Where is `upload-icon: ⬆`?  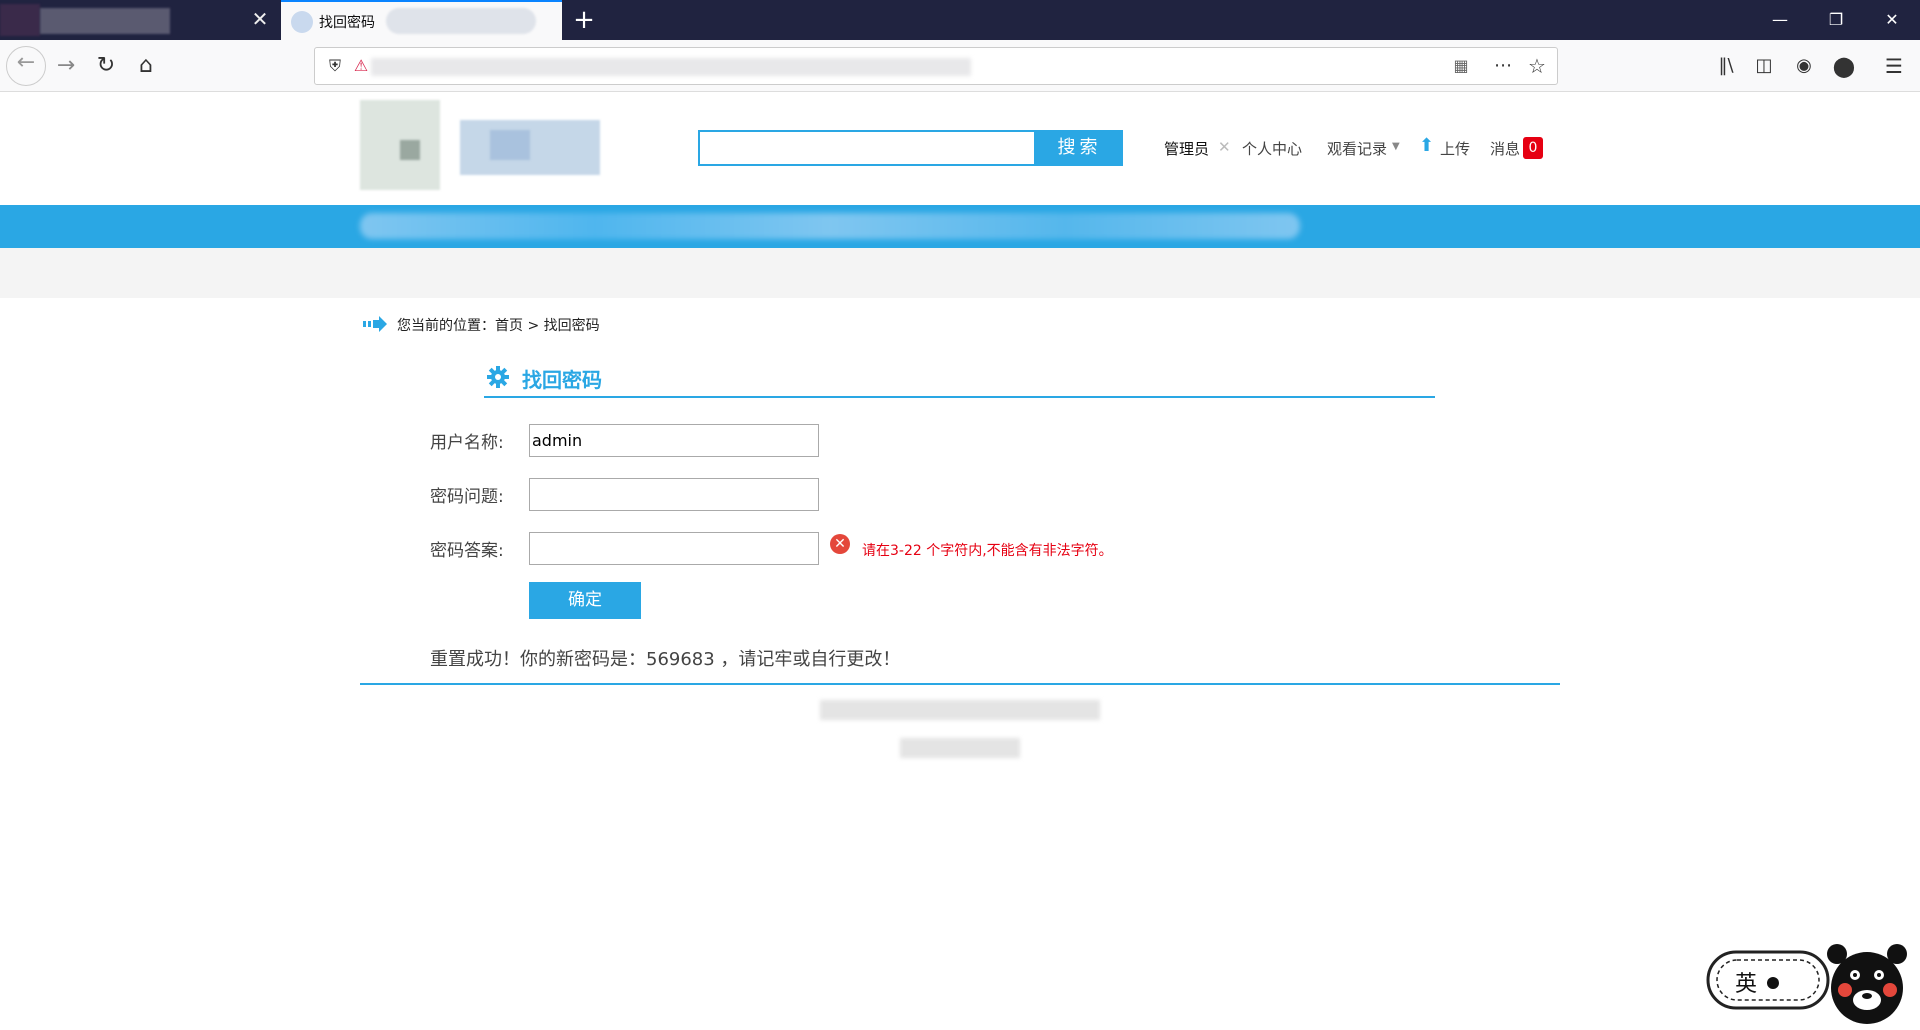
upload-icon: ⬆ is located at coordinates (1427, 145).